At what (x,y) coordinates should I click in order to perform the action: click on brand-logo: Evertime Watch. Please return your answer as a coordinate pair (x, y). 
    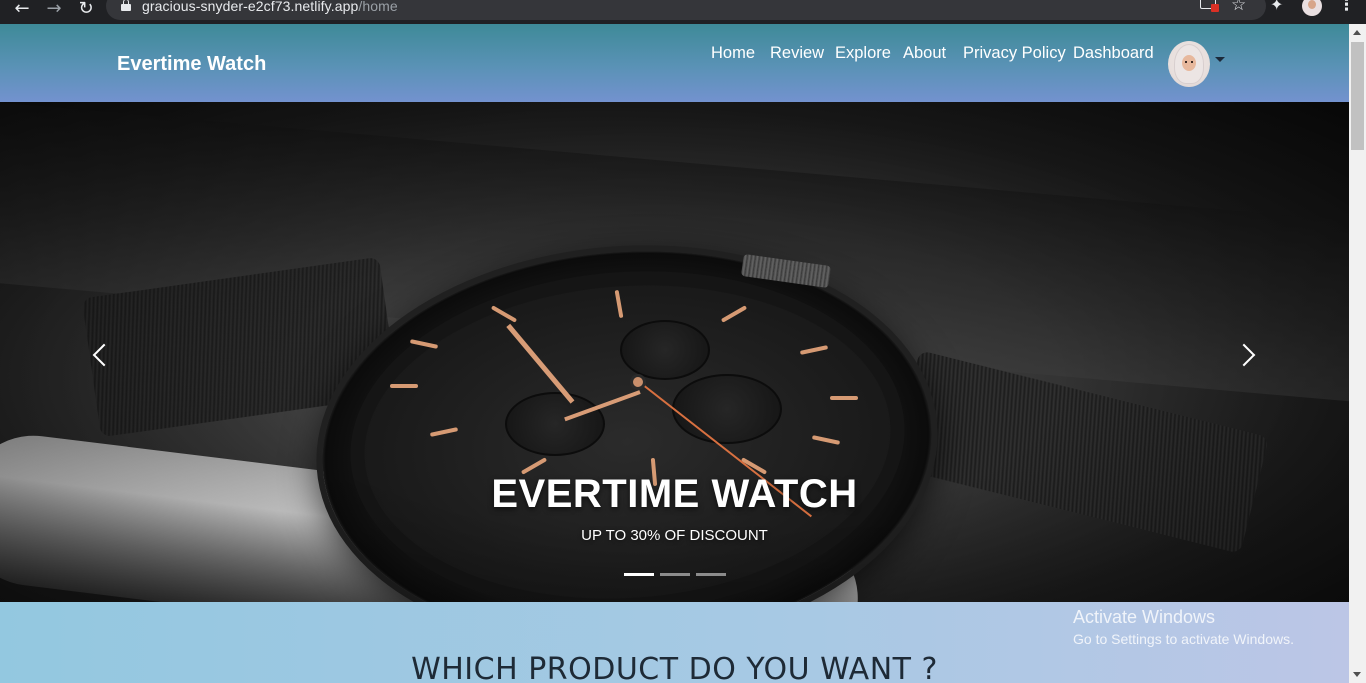
    Looking at the image, I should click on (191, 64).